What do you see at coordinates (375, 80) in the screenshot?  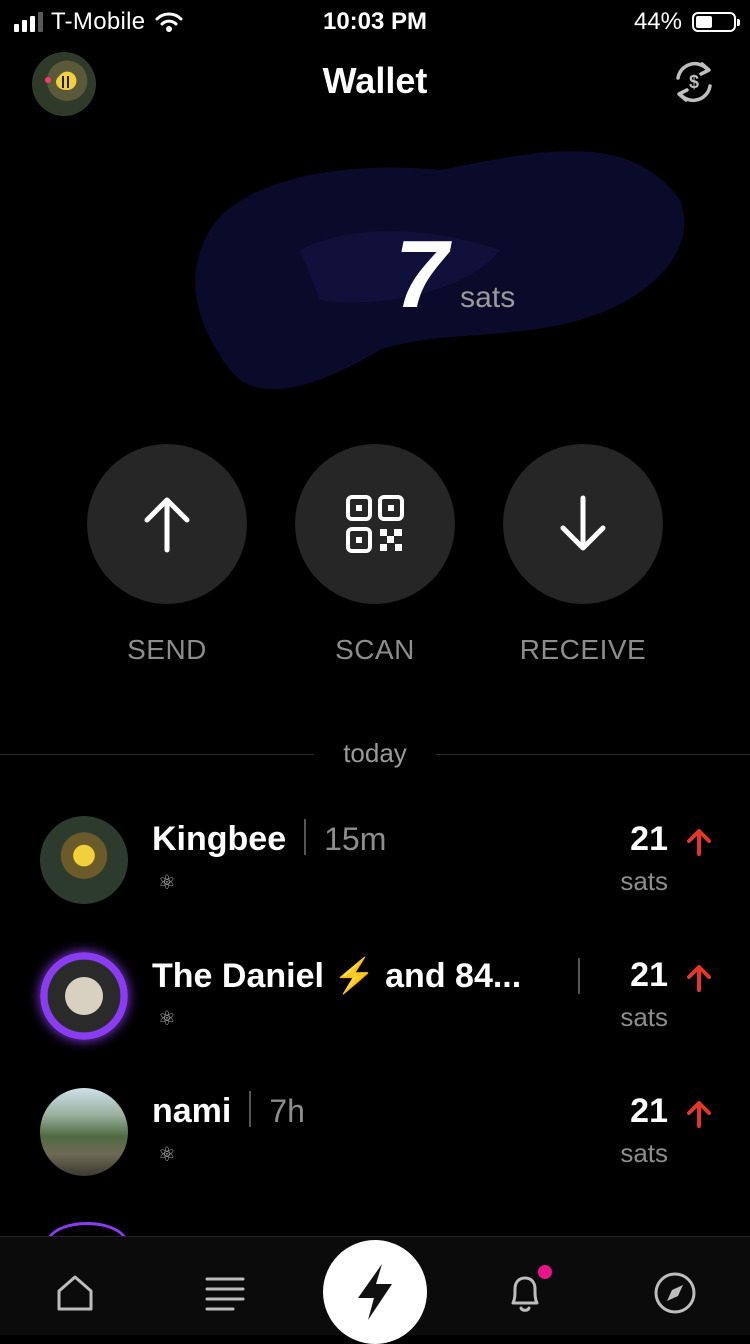 I see `page-title: Wallet` at bounding box center [375, 80].